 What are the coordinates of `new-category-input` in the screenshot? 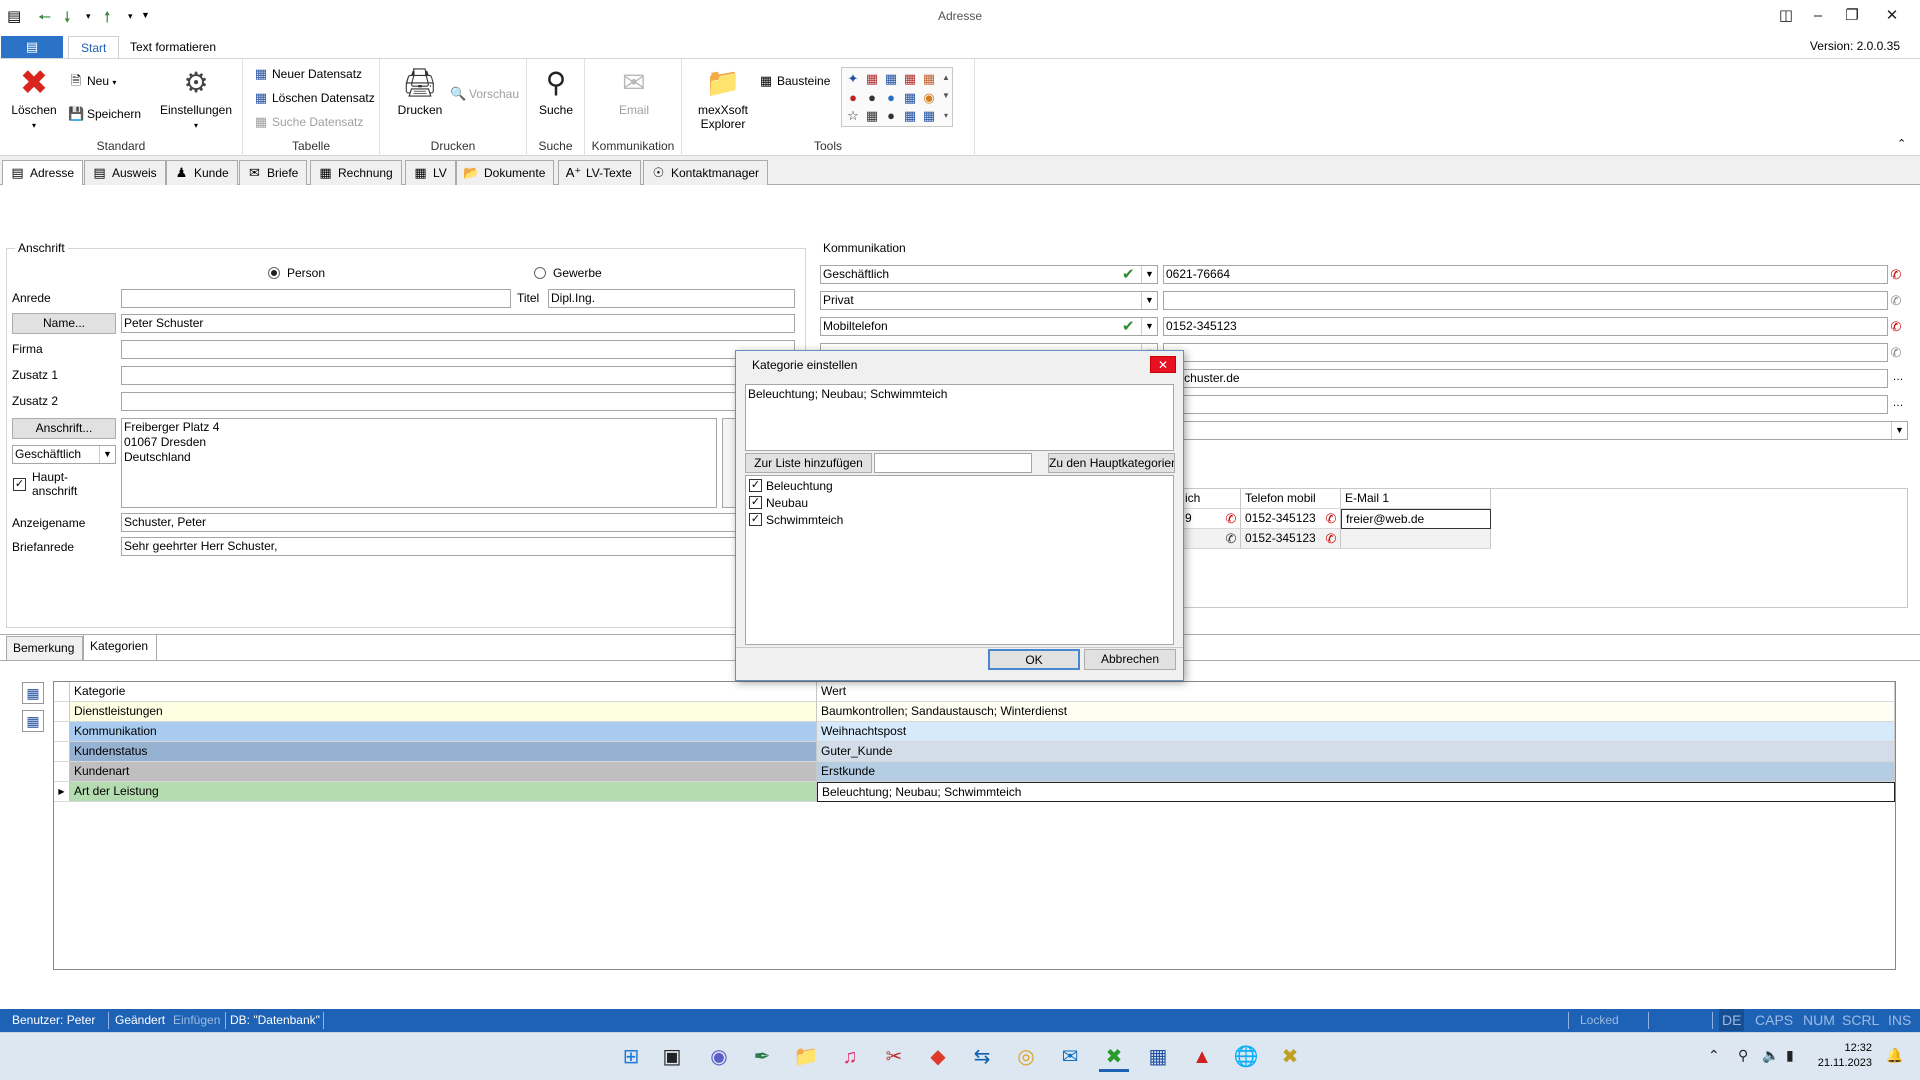 It's located at (953, 463).